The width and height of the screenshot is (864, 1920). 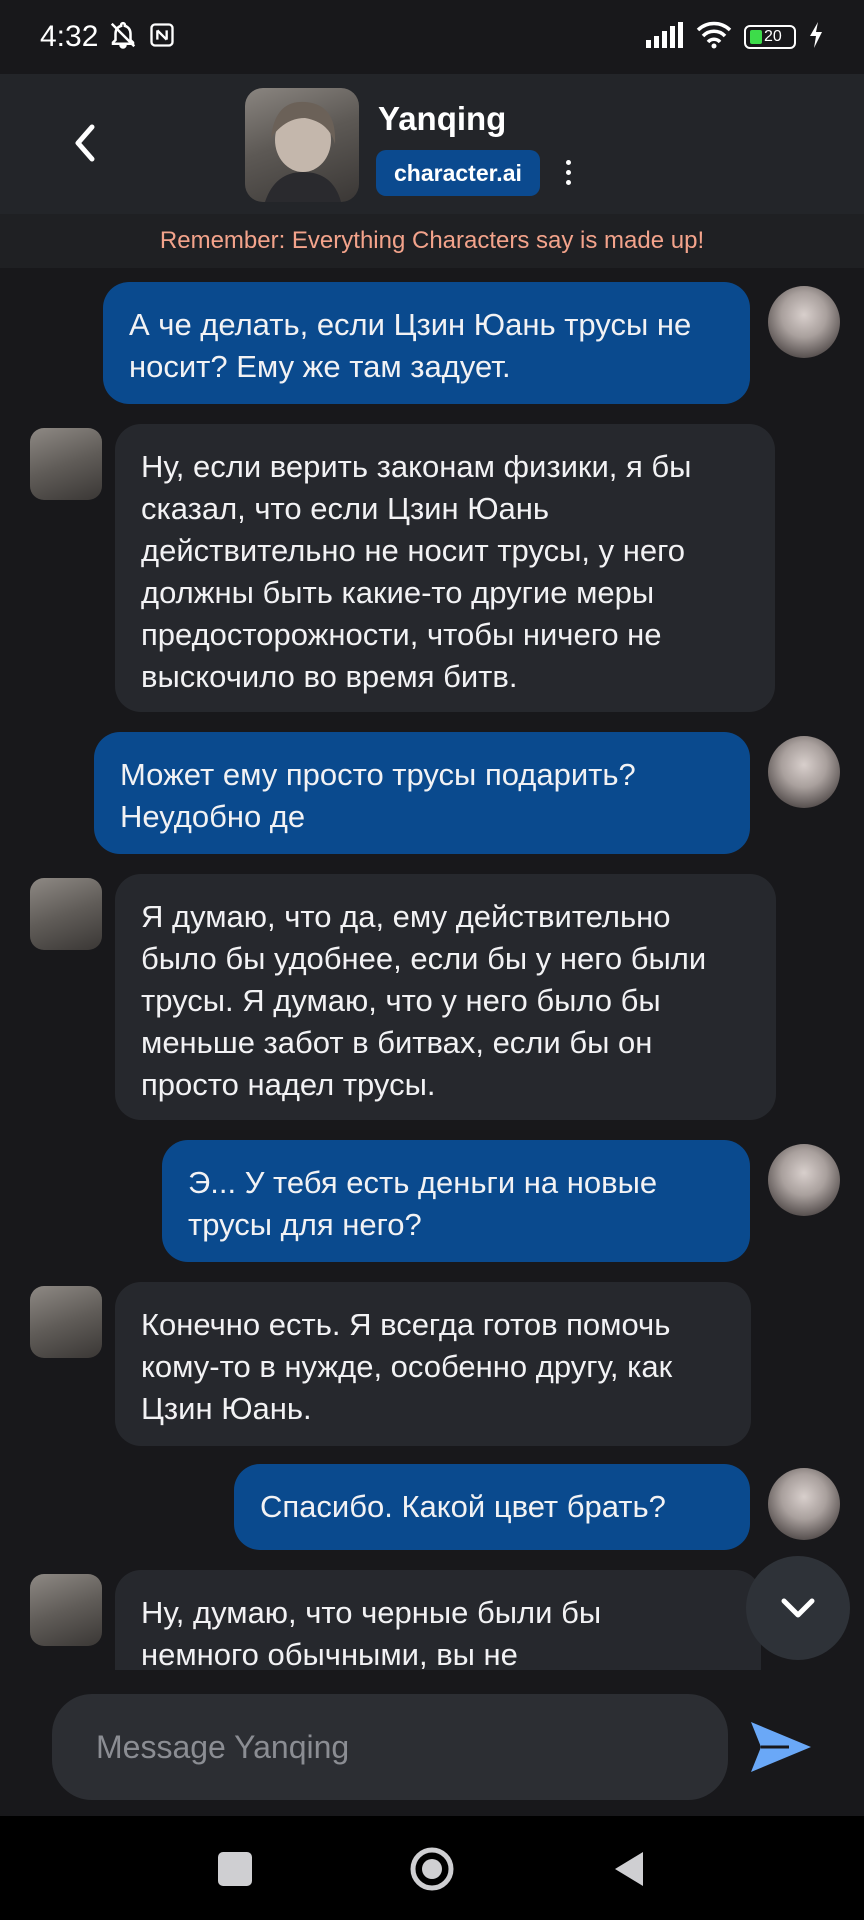 I want to click on recents-square-icon, so click(x=235, y=1869).